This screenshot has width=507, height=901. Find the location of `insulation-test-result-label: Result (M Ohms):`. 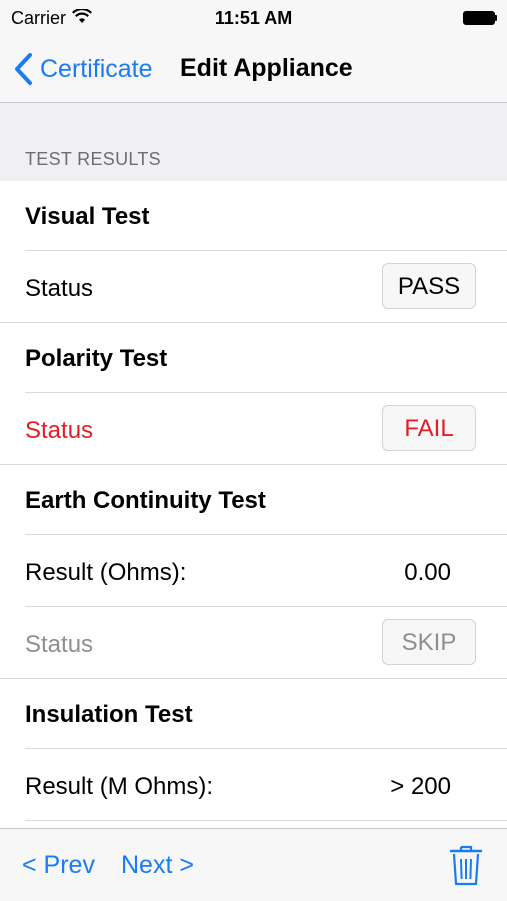

insulation-test-result-label: Result (M Ohms): is located at coordinates (119, 786).